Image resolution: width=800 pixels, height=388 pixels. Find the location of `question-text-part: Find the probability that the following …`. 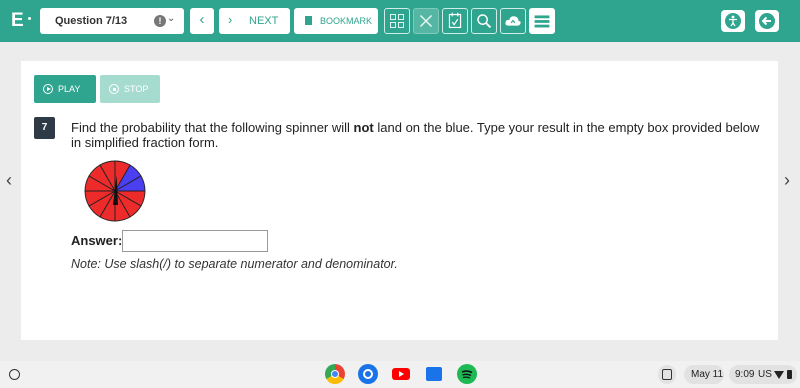

question-text-part: Find the probability that the following … is located at coordinates (212, 127).